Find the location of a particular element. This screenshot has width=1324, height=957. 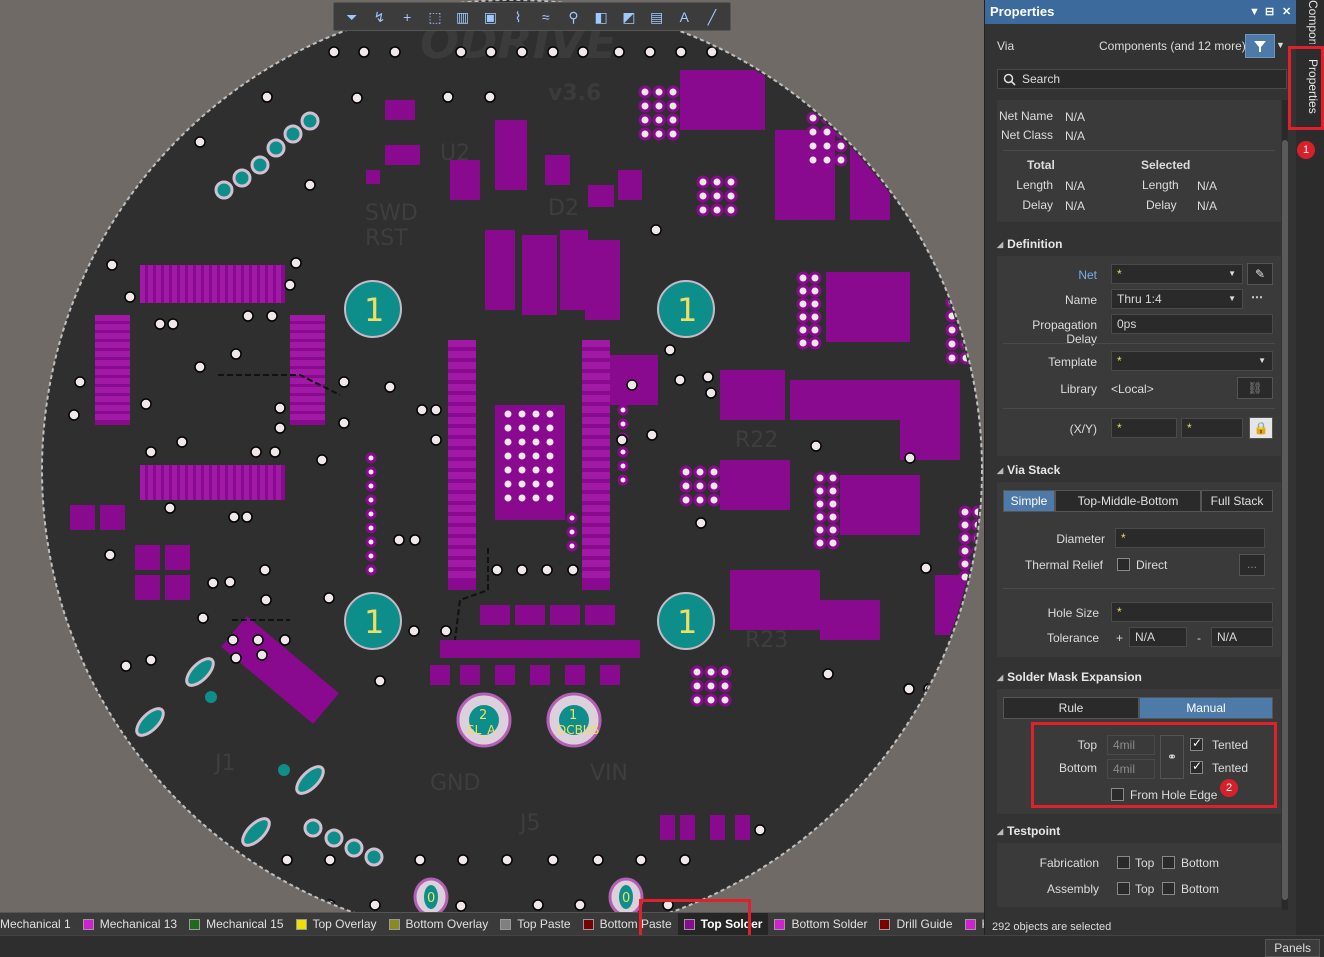

layer-tab-mechanical-1: Mechanical 1 is located at coordinates (38, 924).